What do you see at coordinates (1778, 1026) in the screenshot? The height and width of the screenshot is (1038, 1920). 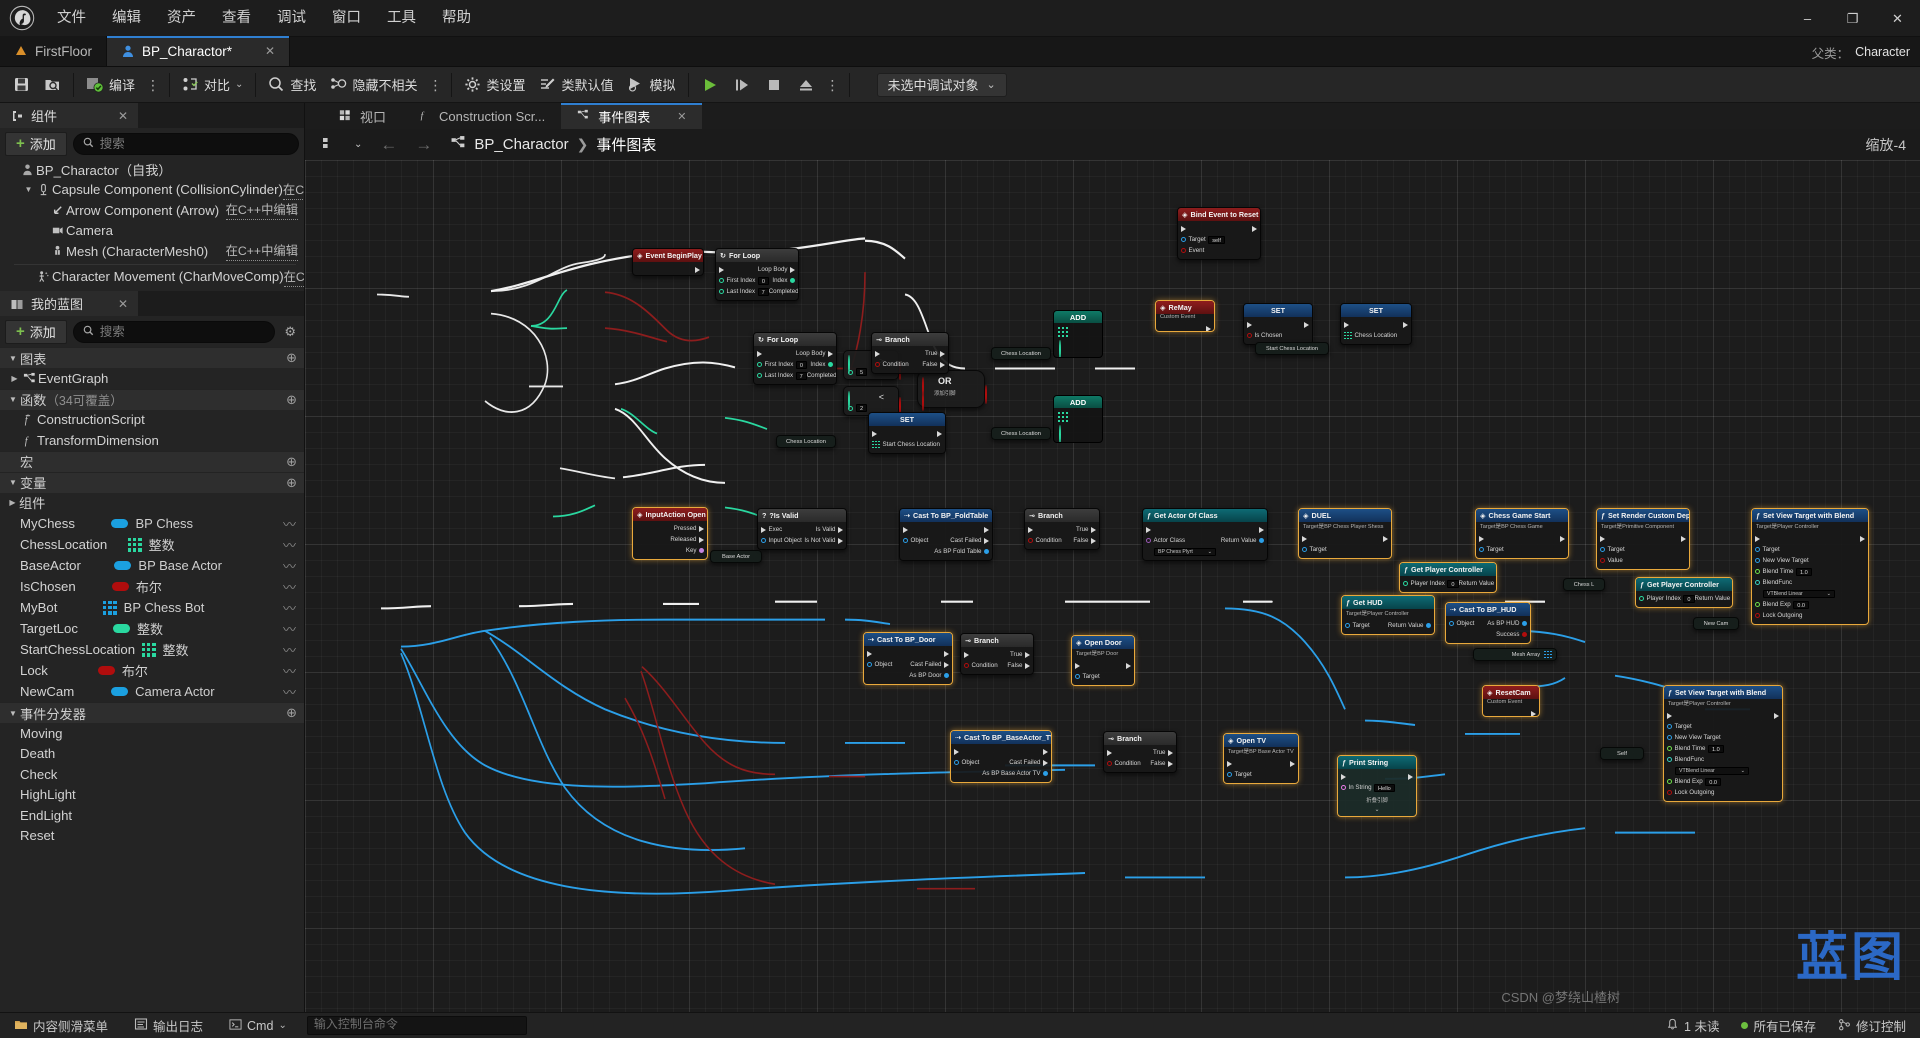 I see `all-saved-indicator: 所有已保存` at bounding box center [1778, 1026].